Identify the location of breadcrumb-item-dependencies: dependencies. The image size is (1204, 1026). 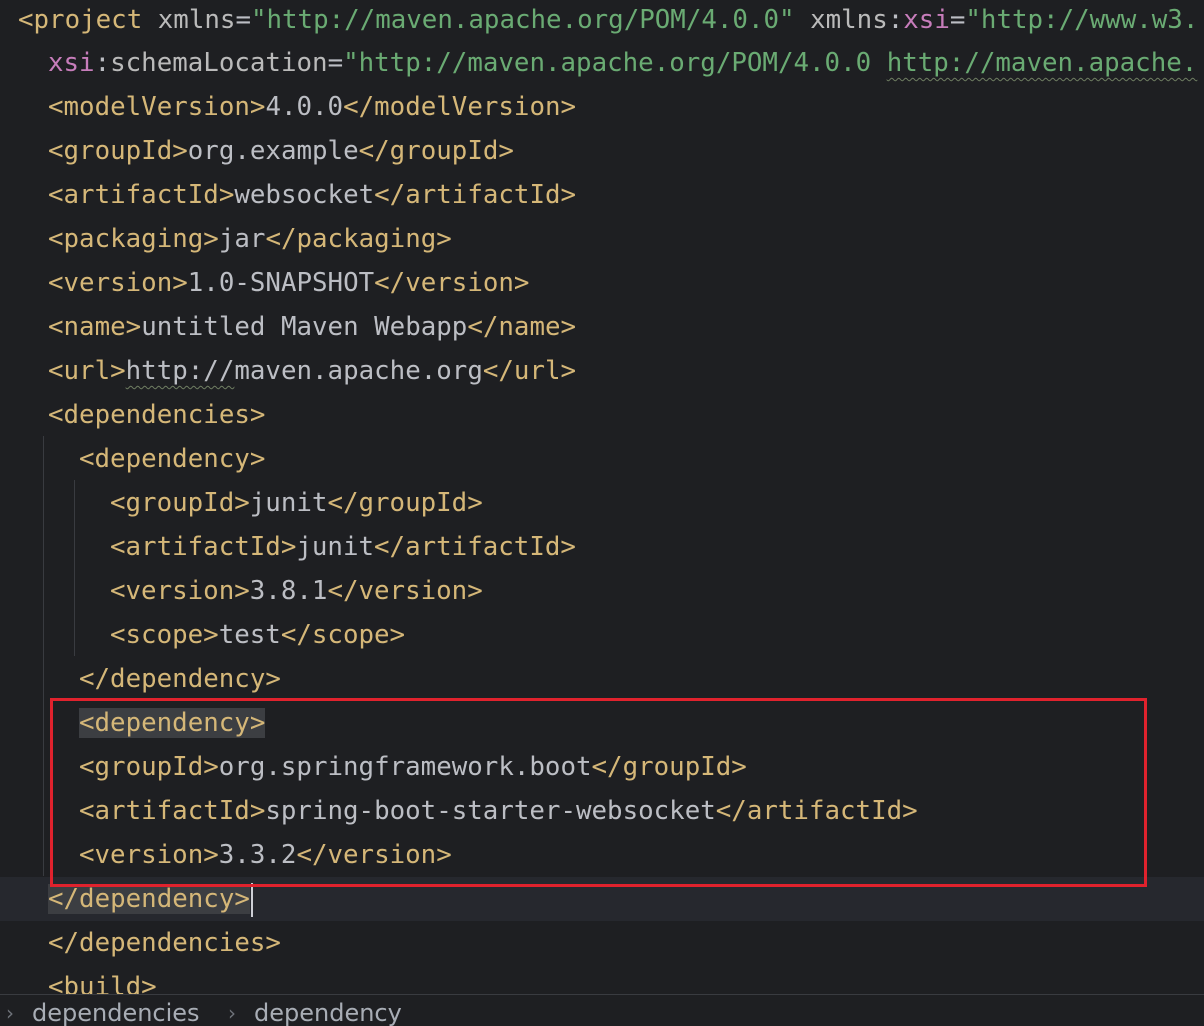
(116, 1012).